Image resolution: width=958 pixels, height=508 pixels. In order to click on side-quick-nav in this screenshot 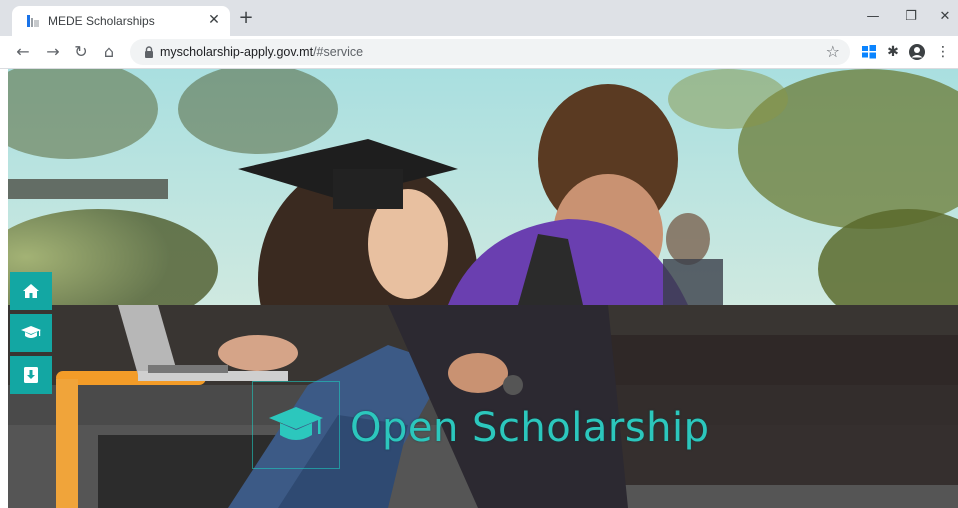, I will do `click(31, 335)`.